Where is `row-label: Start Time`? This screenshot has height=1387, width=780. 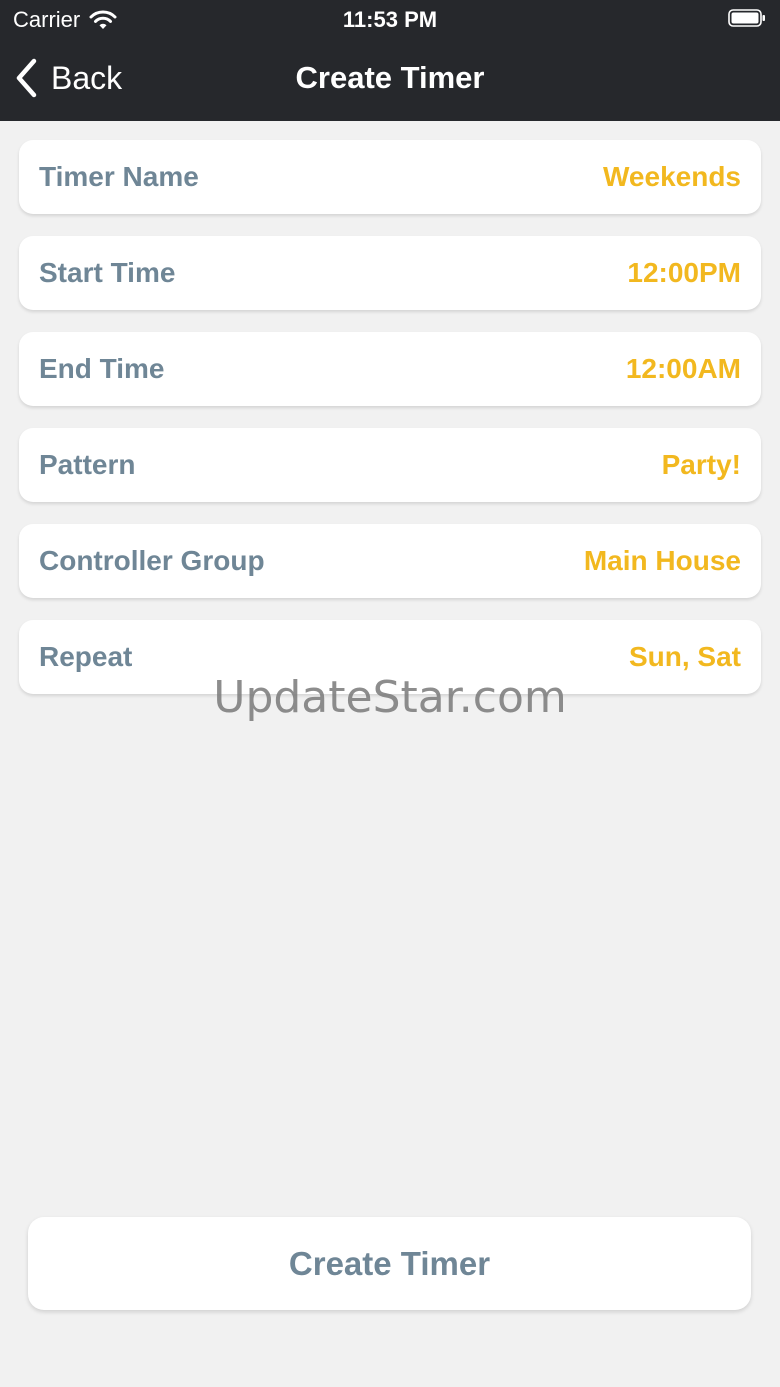
row-label: Start Time is located at coordinates (107, 272).